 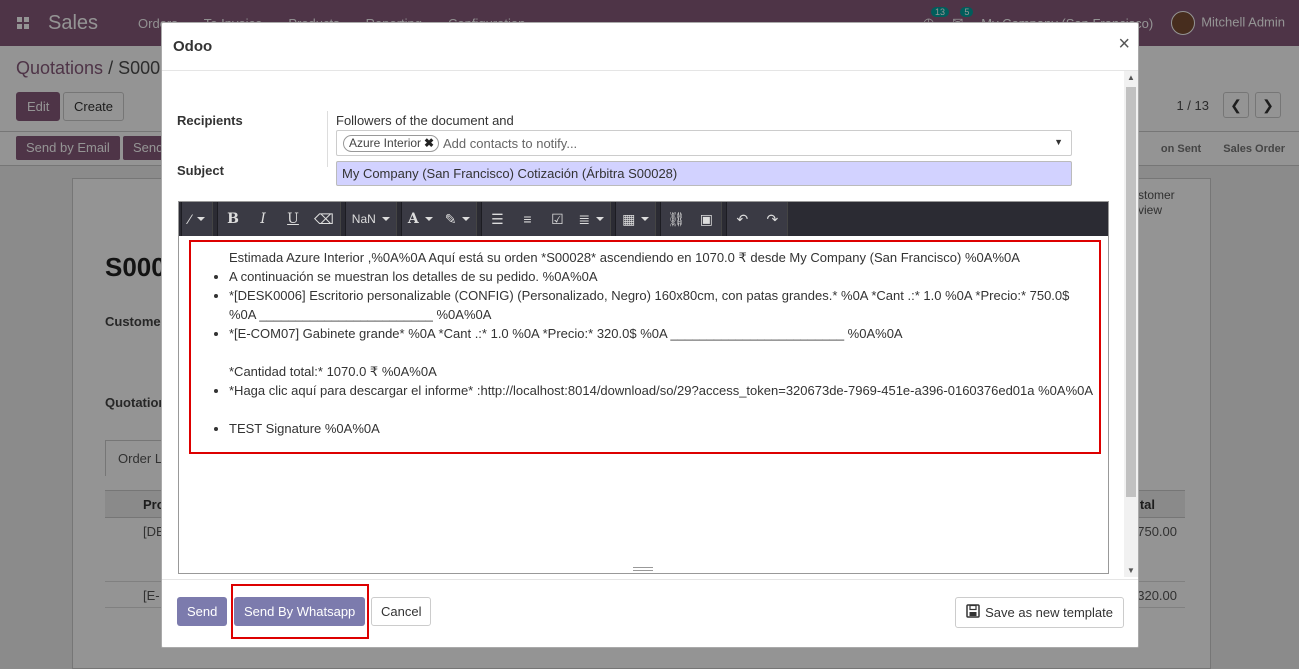 What do you see at coordinates (591, 219) in the screenshot?
I see `align-icon: ≣` at bounding box center [591, 219].